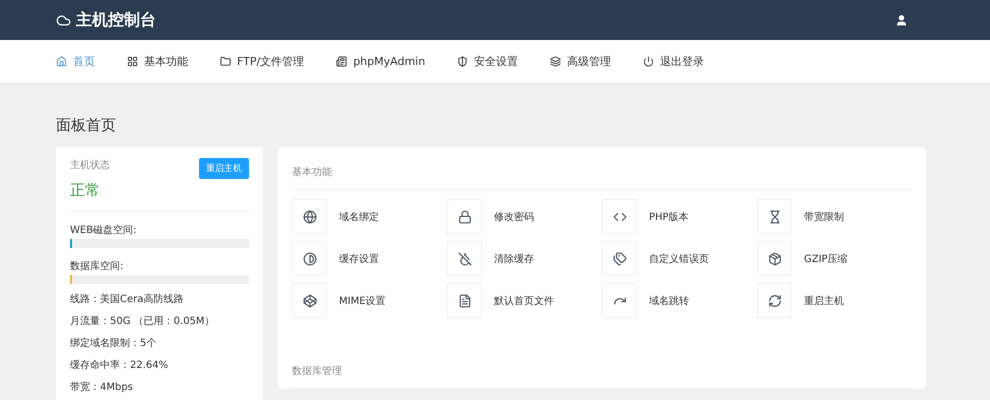 The image size is (990, 400). Describe the element at coordinates (556, 61) in the screenshot. I see `layers-icon` at that location.